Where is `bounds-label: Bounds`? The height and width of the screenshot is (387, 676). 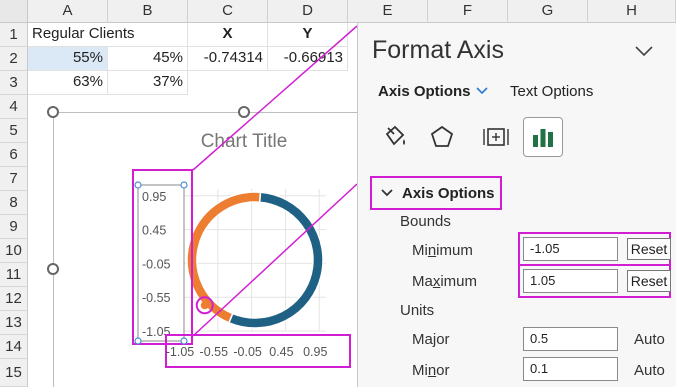 bounds-label: Bounds is located at coordinates (425, 221).